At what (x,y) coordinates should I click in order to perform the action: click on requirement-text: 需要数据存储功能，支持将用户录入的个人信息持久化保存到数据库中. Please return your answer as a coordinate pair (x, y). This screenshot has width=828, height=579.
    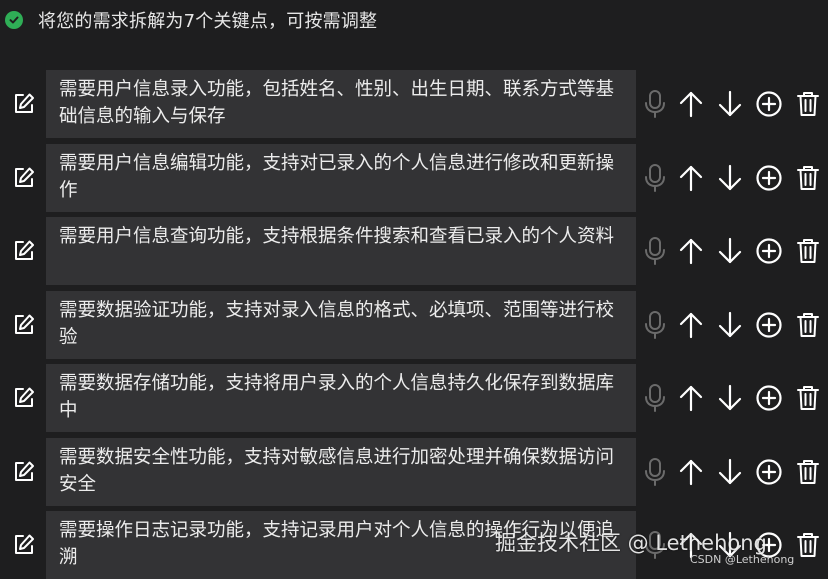
    Looking at the image, I should click on (341, 398).